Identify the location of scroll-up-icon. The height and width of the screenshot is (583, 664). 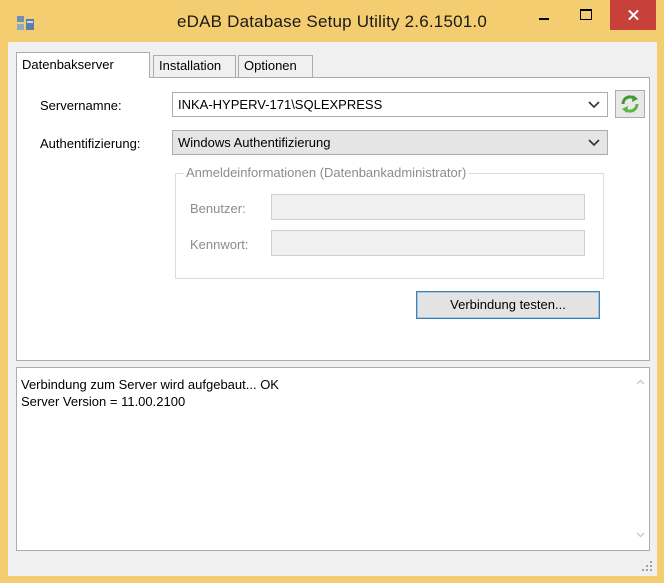
(640, 382).